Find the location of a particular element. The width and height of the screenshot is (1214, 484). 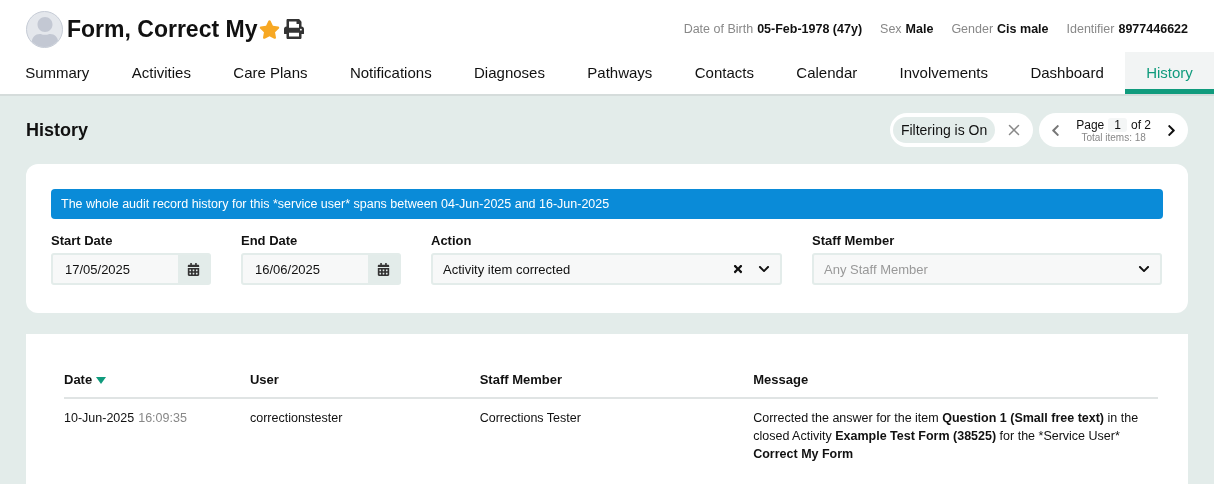

field-label: End Date is located at coordinates (270, 240).